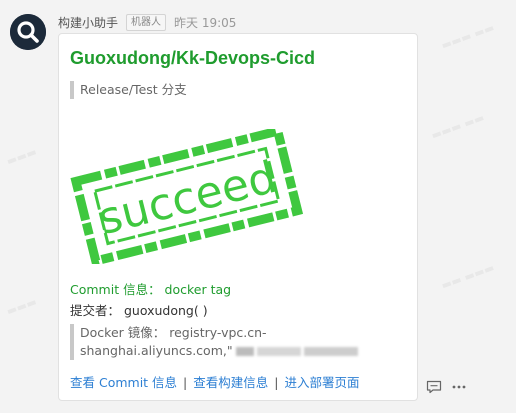 Image resolution: width=516 pixels, height=413 pixels. What do you see at coordinates (467, 276) in the screenshot?
I see `watermark: ▬▬ ▬▬▬` at bounding box center [467, 276].